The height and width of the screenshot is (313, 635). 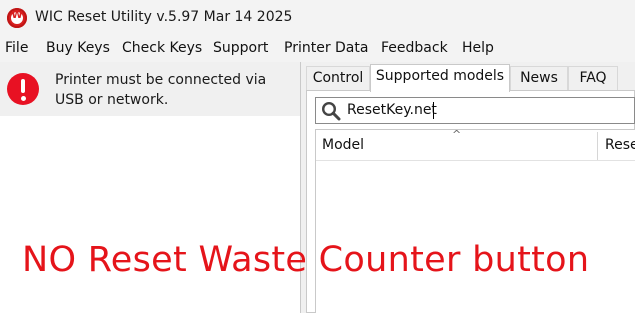 I want to click on menu-check-keys: Check Keys, so click(x=162, y=48).